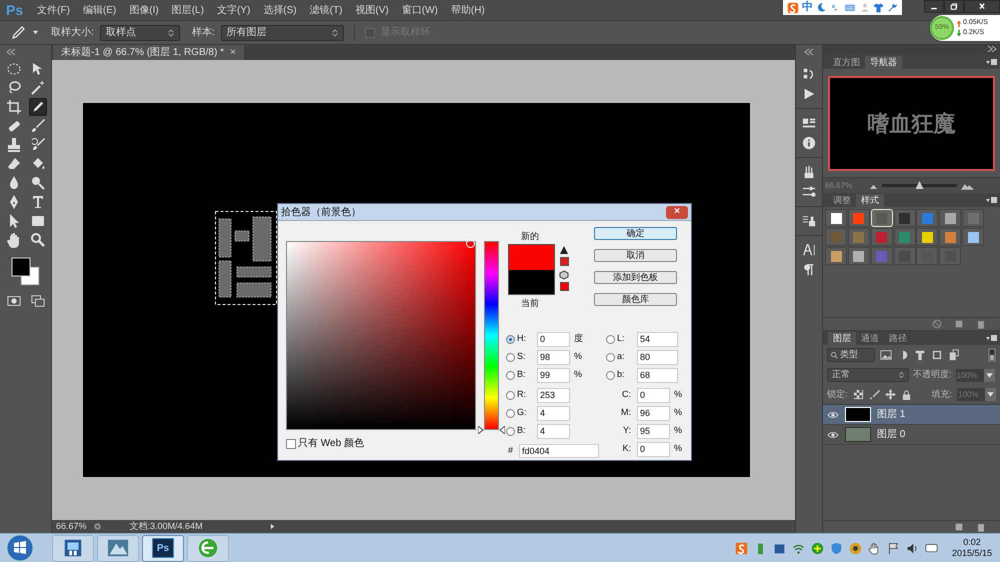 This screenshot has width=1000, height=562. What do you see at coordinates (809, 270) in the screenshot?
I see `paragraph-icon` at bounding box center [809, 270].